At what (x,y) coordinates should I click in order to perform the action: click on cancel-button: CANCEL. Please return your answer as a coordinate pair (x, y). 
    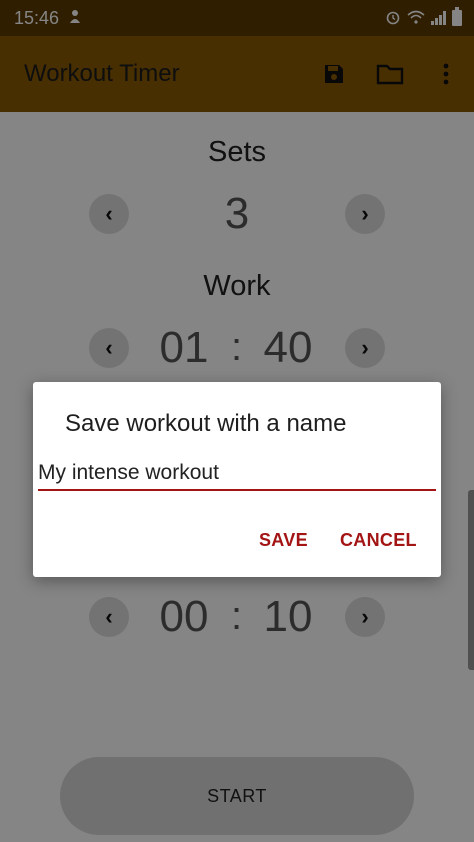
    Looking at the image, I should click on (378, 540).